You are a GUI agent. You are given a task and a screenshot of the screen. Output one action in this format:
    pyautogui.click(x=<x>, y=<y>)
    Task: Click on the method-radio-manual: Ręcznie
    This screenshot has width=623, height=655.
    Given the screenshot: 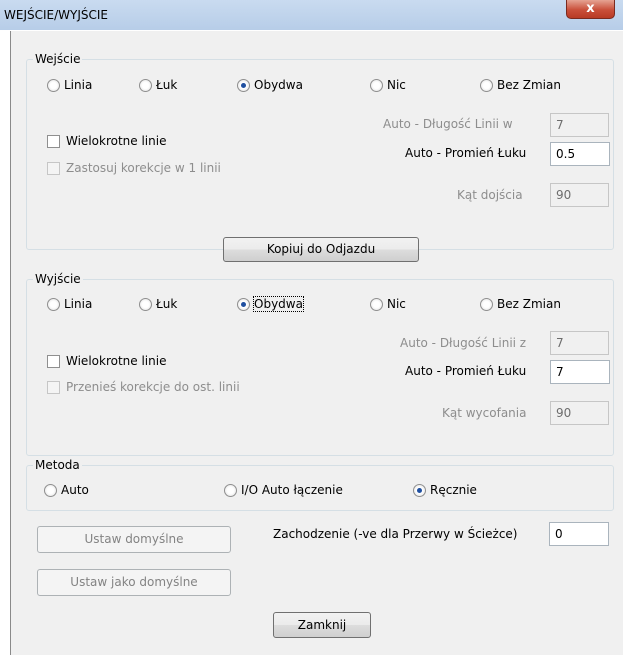 What is the action you would take?
    pyautogui.click(x=445, y=490)
    